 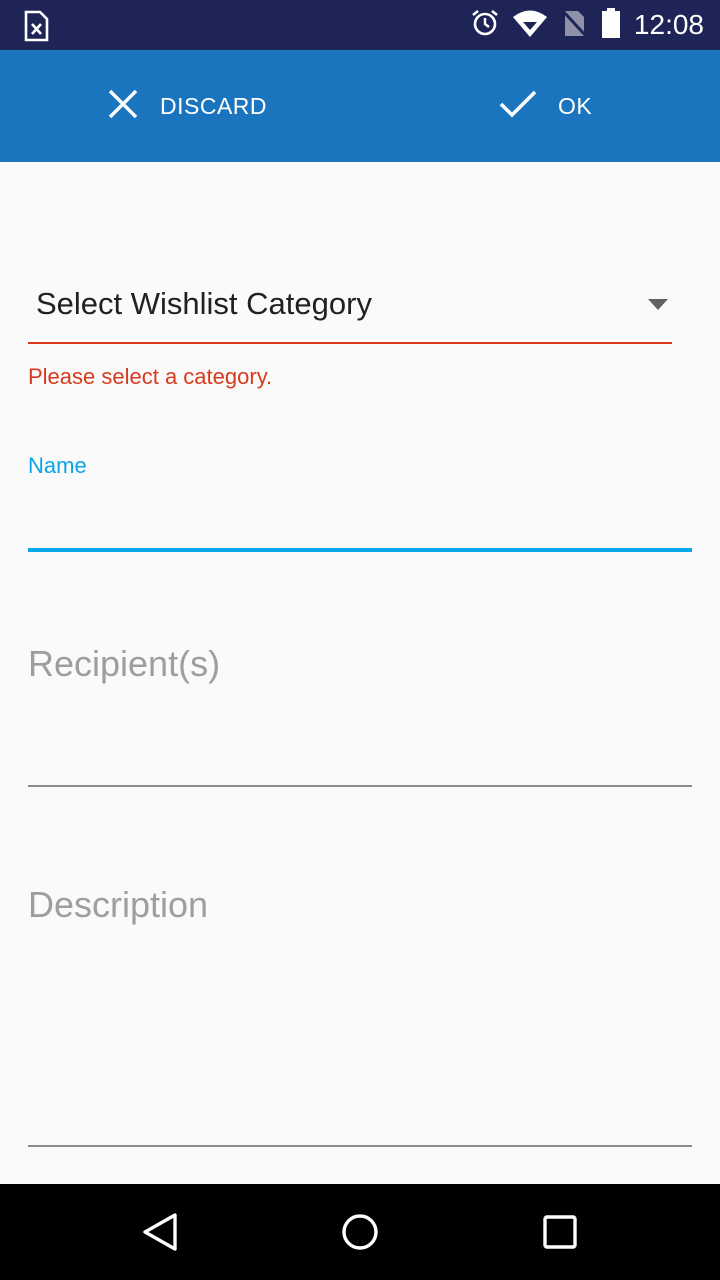 What do you see at coordinates (668, 24) in the screenshot?
I see `status-time: 12:08` at bounding box center [668, 24].